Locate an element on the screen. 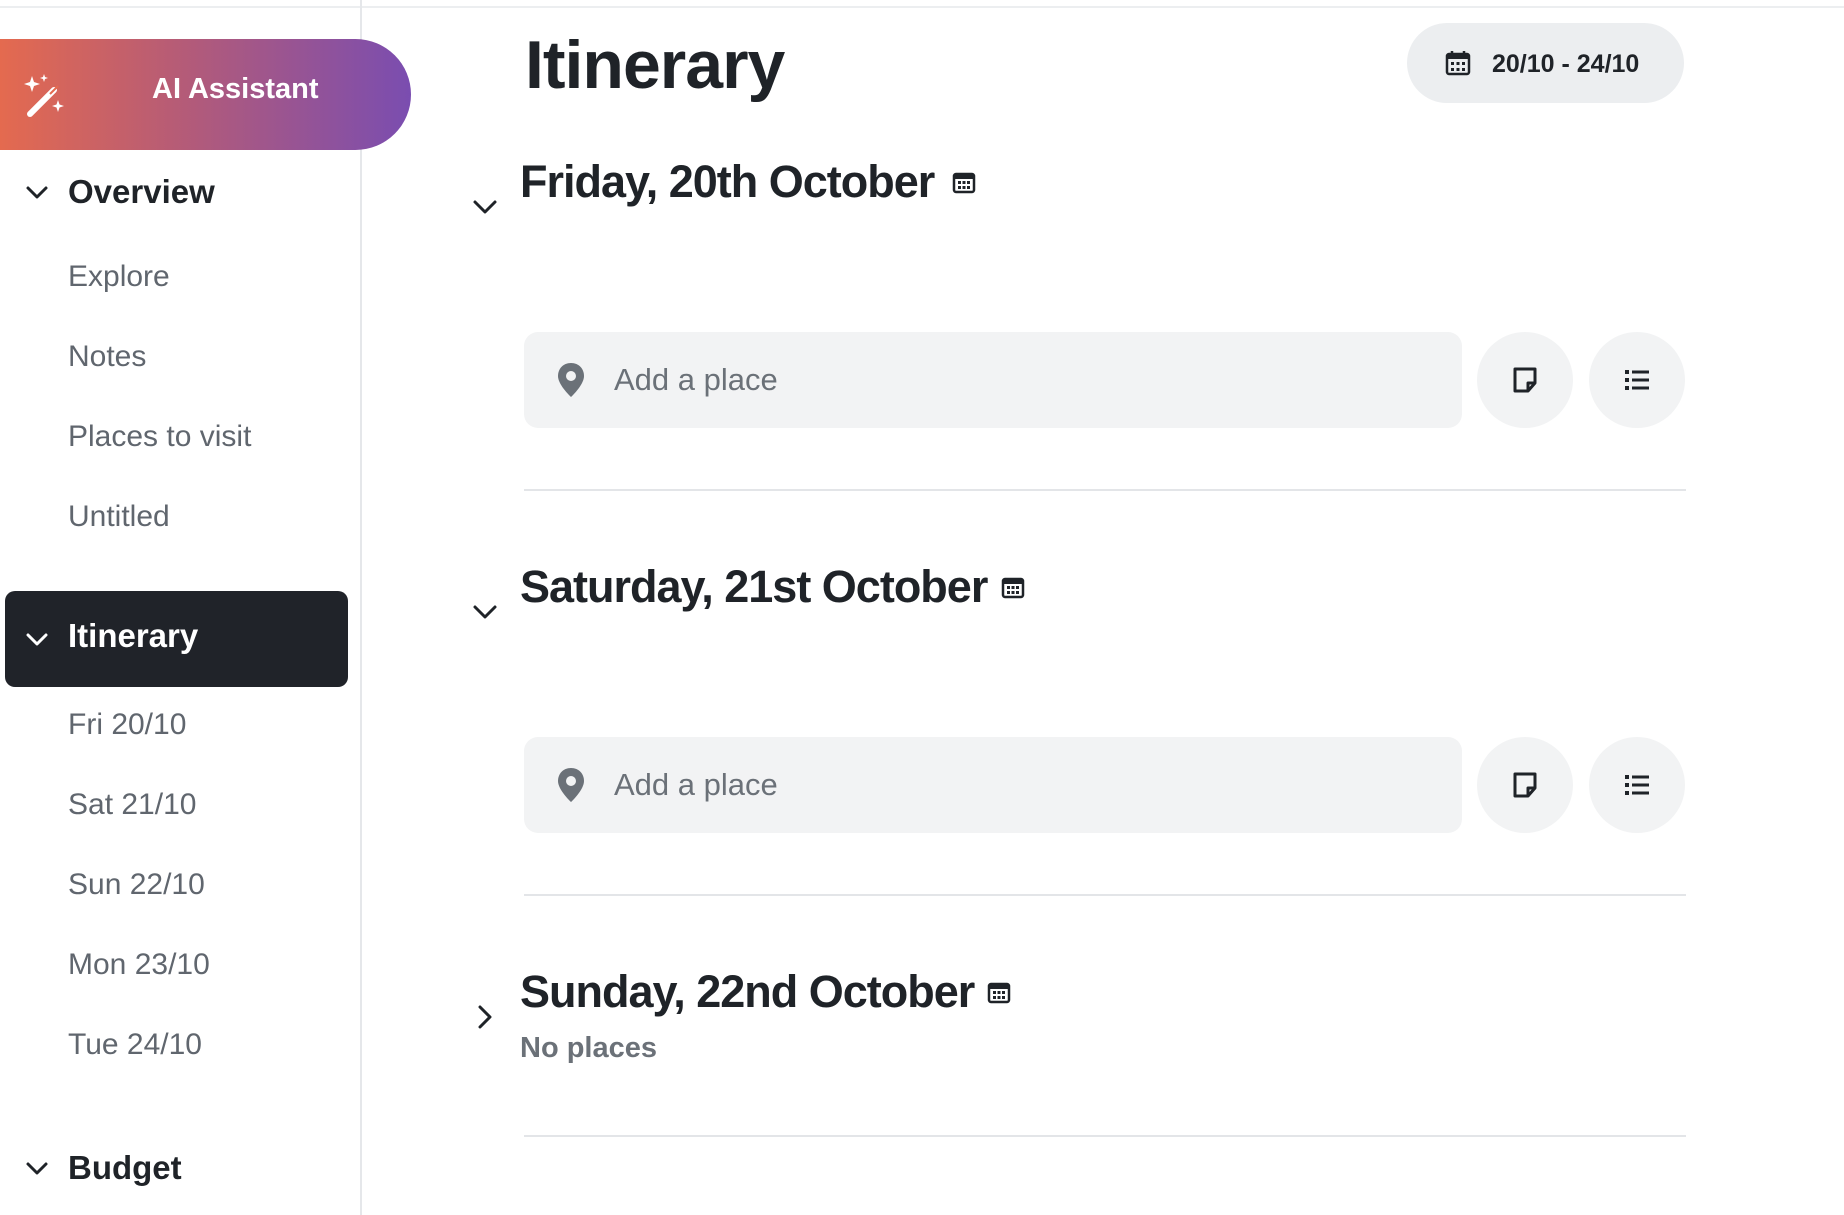  sidebar-section-budget: Budget is located at coordinates (170, 1168).